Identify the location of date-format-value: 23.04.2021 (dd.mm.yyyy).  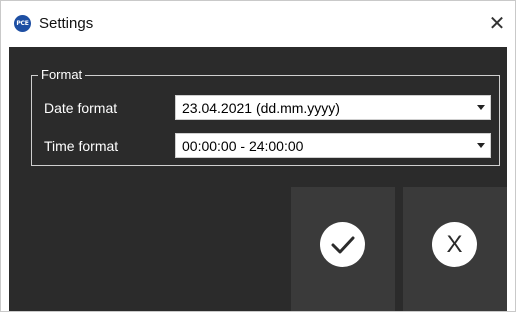
(261, 108).